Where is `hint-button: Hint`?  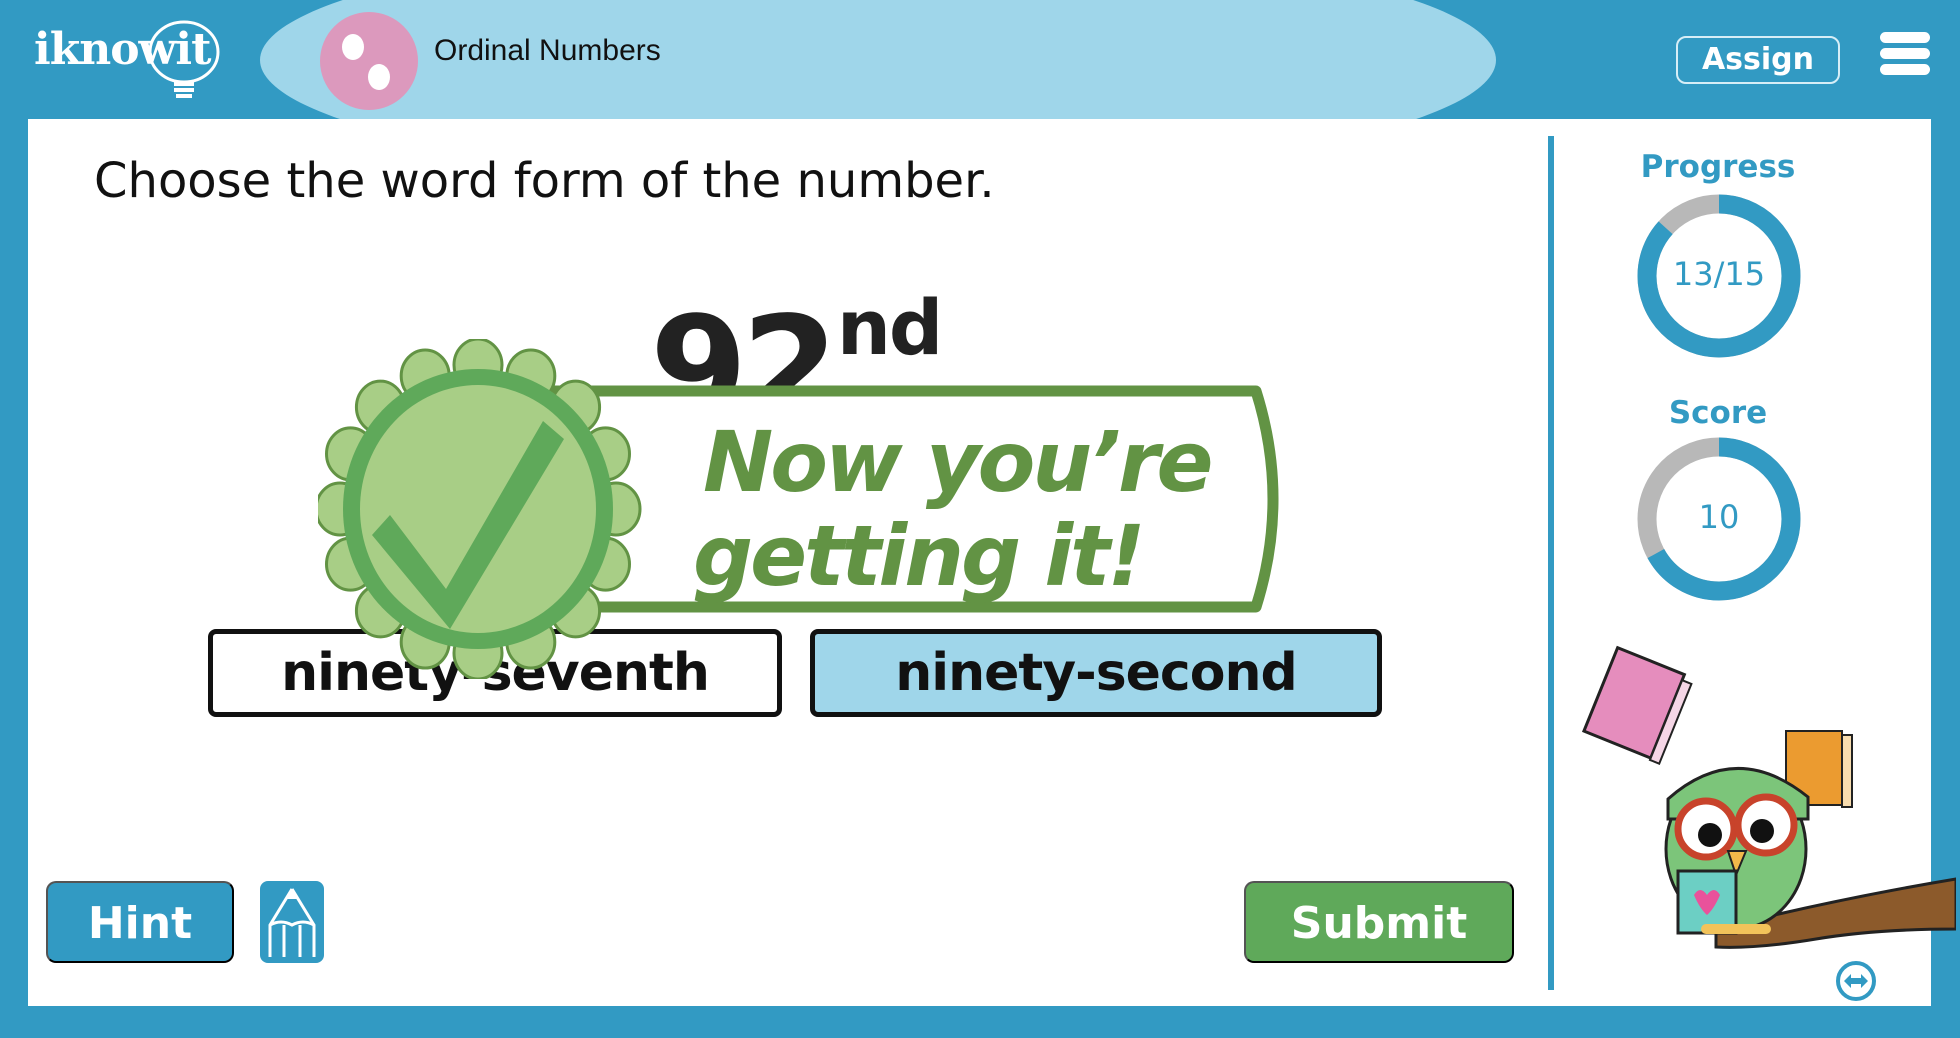
hint-button: Hint is located at coordinates (140, 922).